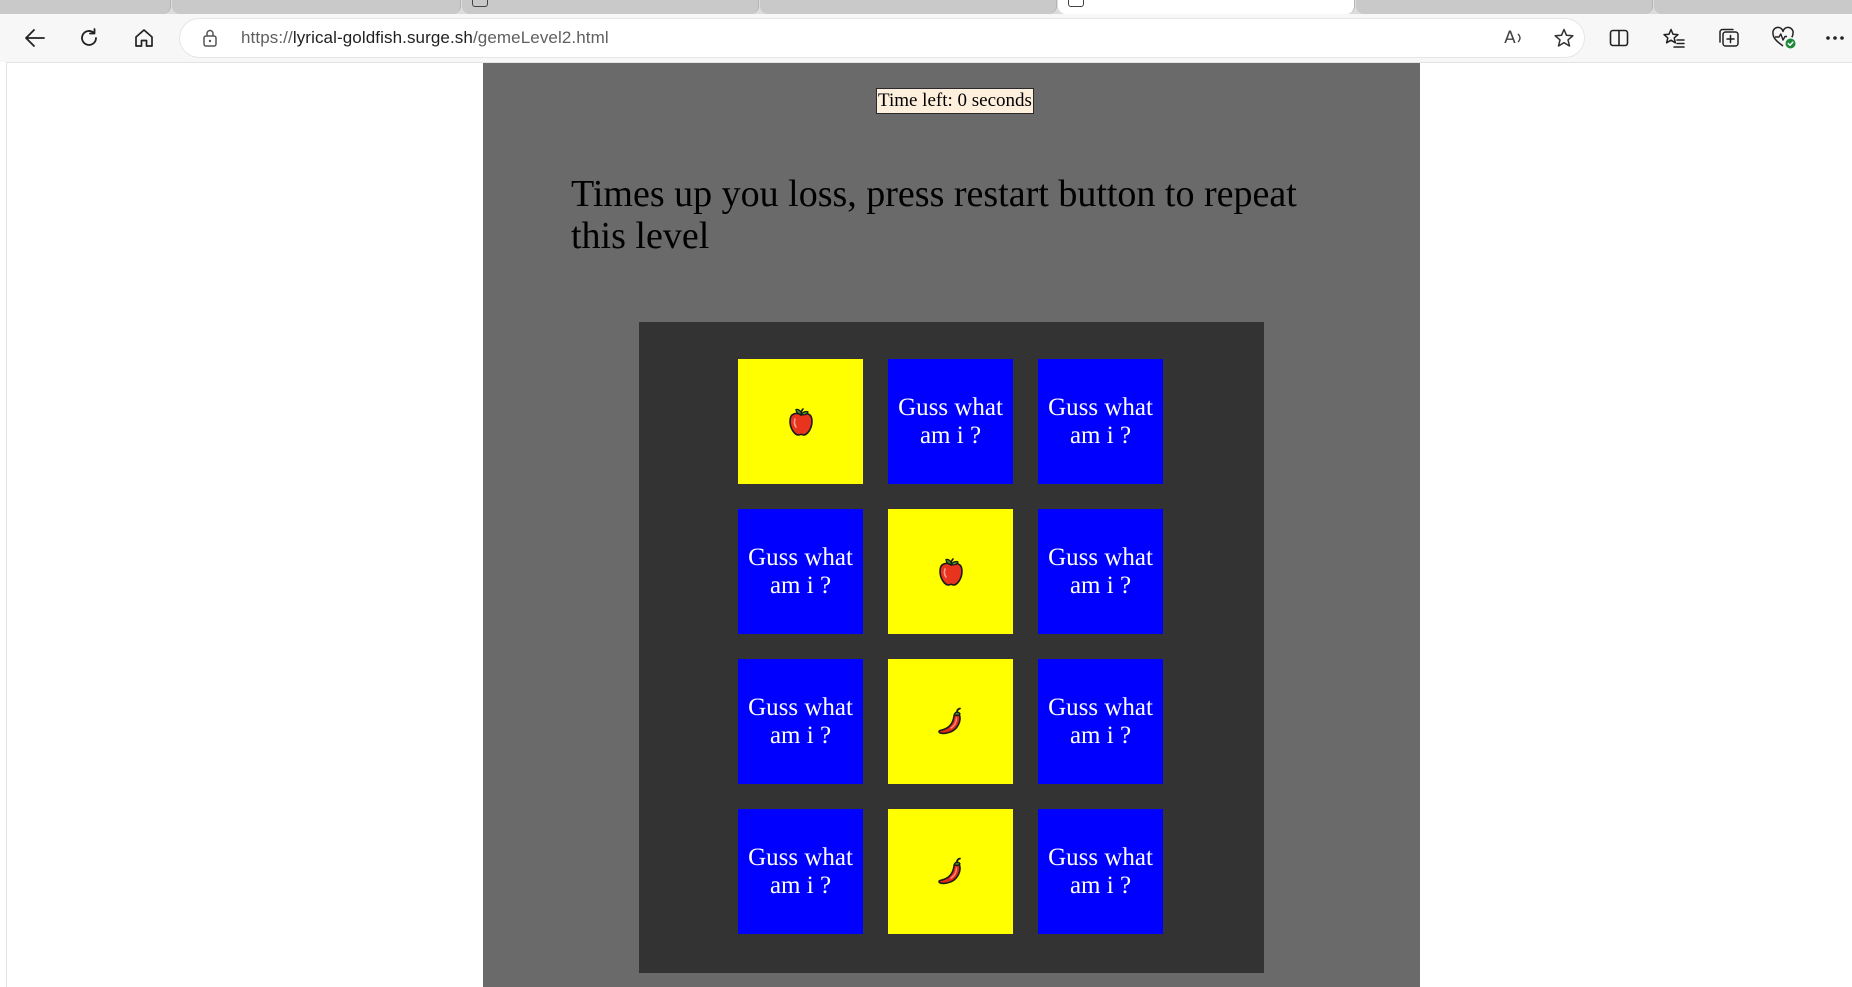 This screenshot has height=987, width=1852. I want to click on split-screen-button, so click(1619, 38).